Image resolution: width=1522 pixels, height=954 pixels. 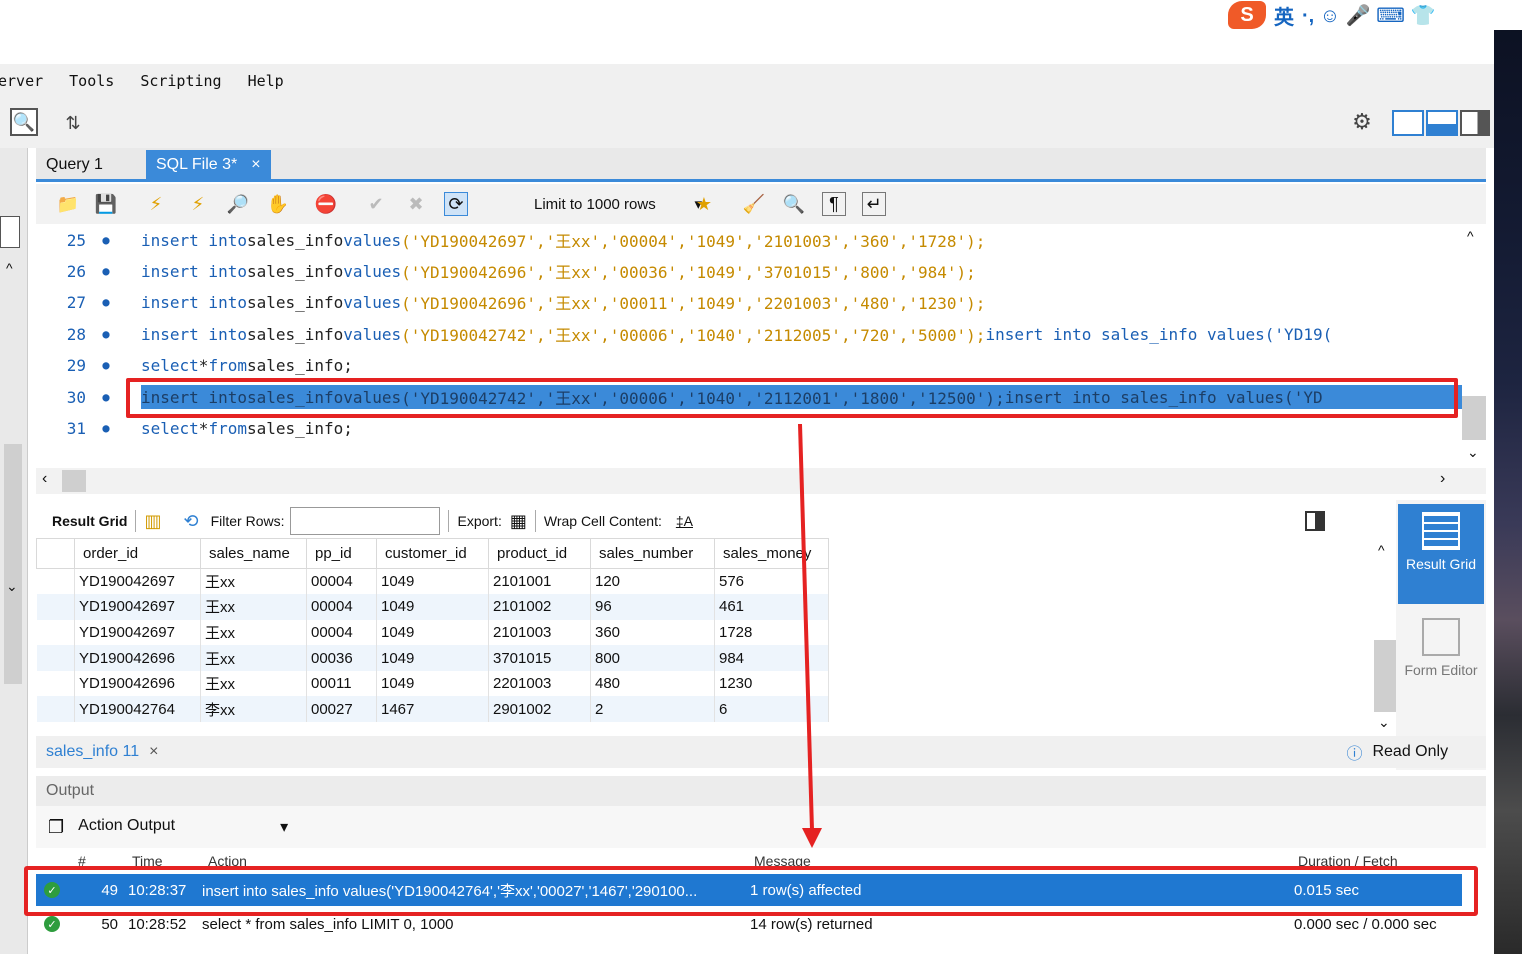 I want to click on limit-rows-select: Limit to 1000 rows ▾, so click(x=616, y=204).